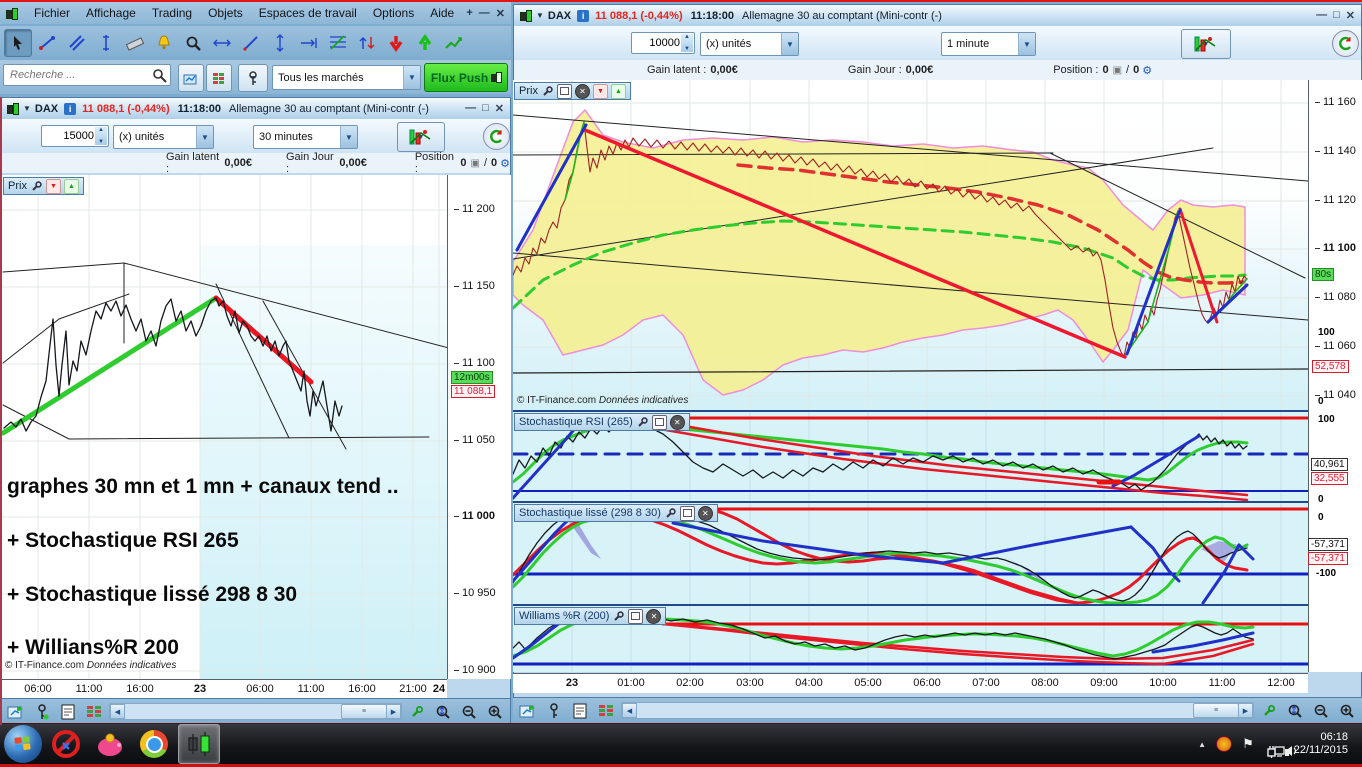 The image size is (1362, 767). Describe the element at coordinates (346, 77) in the screenshot. I see `market-filter-dropdown: Tous les marchés ▼` at that location.